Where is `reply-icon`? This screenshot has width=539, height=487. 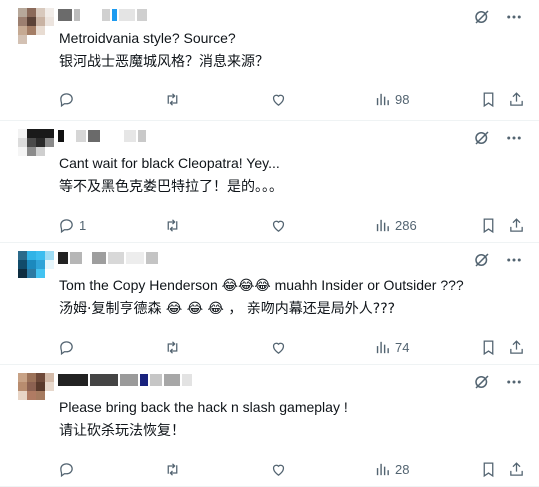
reply-icon is located at coordinates (66, 347).